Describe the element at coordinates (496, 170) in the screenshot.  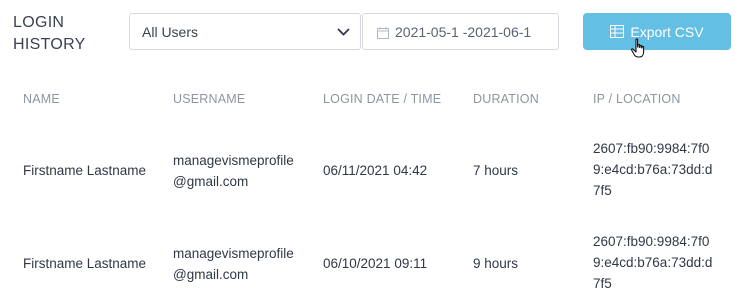
I see `row-duration: 7 hours` at that location.